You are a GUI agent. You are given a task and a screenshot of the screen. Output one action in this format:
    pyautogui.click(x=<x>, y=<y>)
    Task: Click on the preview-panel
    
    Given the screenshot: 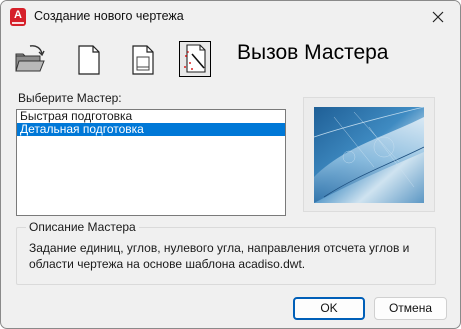 What is the action you would take?
    pyautogui.click(x=369, y=154)
    